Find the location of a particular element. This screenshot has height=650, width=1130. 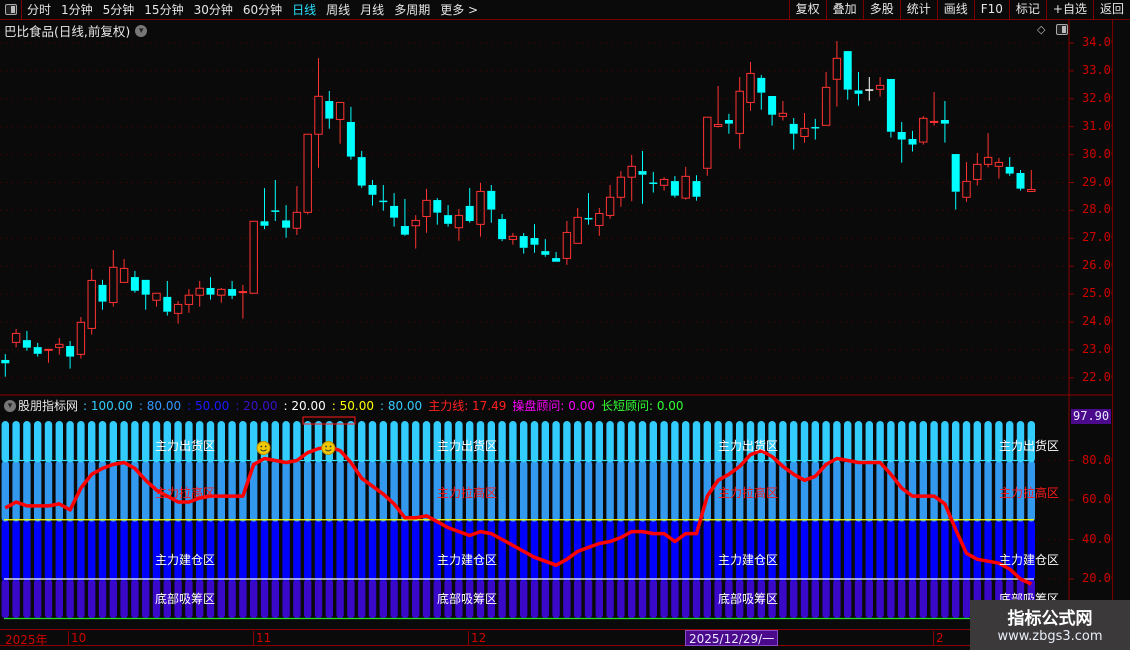

tab-period: 周线 is located at coordinates (338, 9).